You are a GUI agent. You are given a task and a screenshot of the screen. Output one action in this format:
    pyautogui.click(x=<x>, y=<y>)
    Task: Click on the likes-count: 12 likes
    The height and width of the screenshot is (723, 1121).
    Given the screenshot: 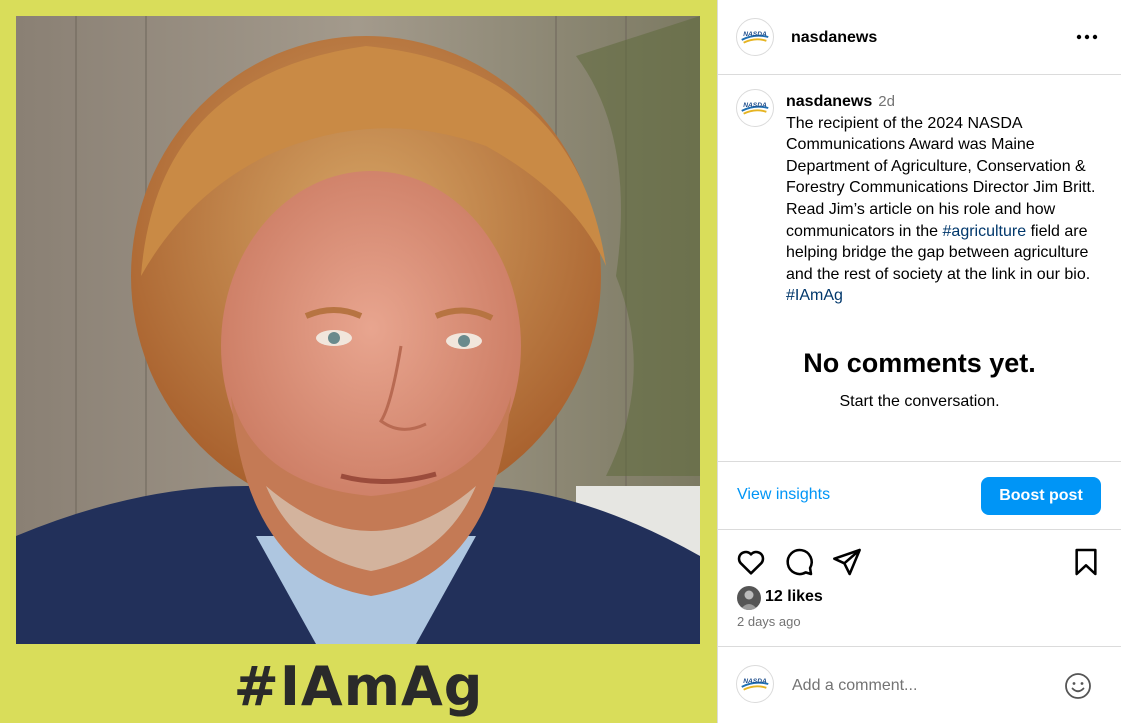 What is the action you would take?
    pyautogui.click(x=794, y=597)
    